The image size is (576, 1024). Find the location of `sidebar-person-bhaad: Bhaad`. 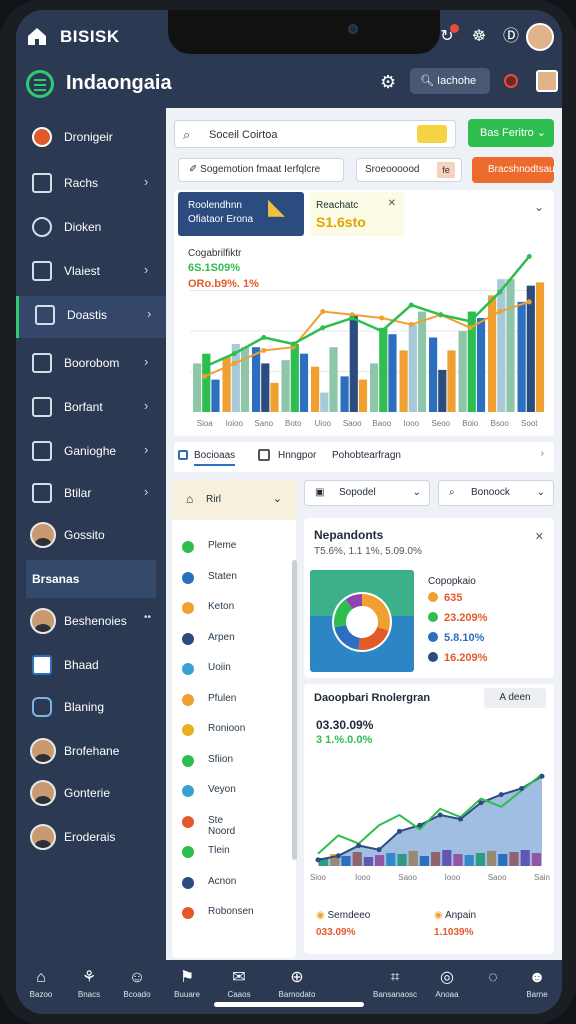

sidebar-person-bhaad: Bhaad is located at coordinates (91, 665).